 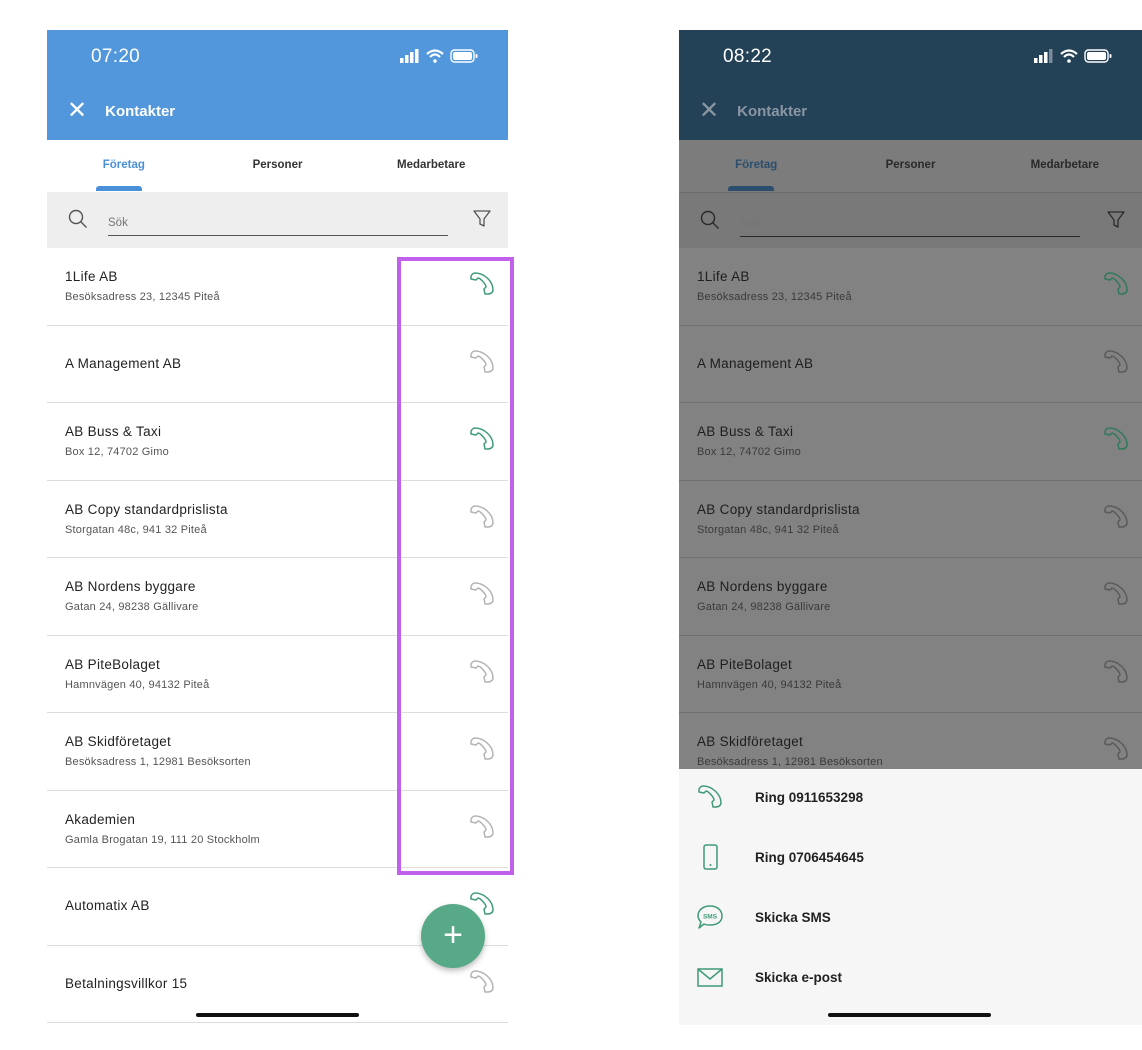 I want to click on mobile-icon, so click(x=710, y=857).